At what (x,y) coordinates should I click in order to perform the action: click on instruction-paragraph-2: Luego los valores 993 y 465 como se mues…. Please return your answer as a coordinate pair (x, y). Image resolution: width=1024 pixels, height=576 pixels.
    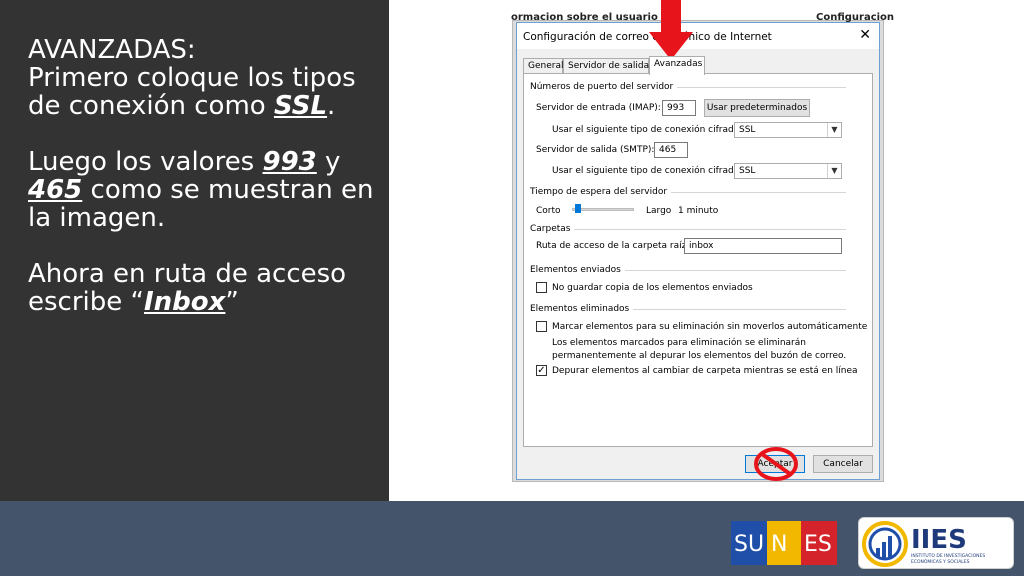
    Looking at the image, I should click on (201, 190).